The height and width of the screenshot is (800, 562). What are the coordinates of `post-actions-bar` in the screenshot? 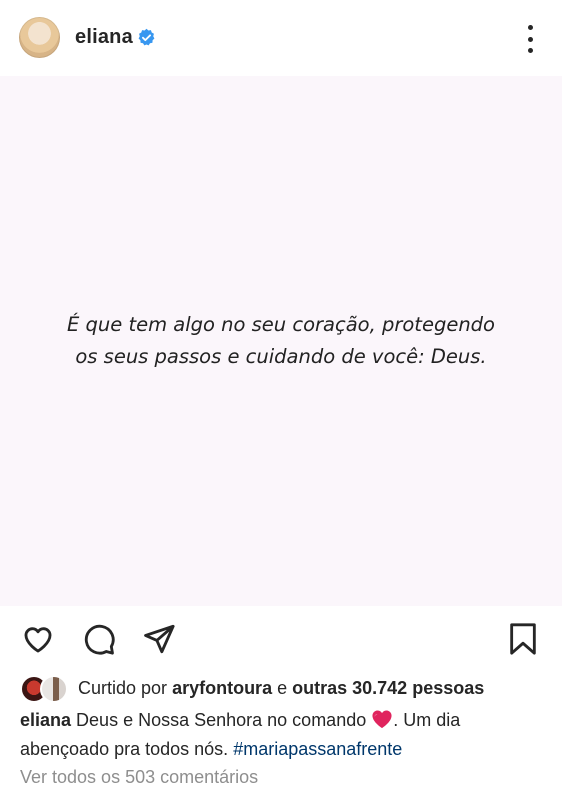 It's located at (281, 638).